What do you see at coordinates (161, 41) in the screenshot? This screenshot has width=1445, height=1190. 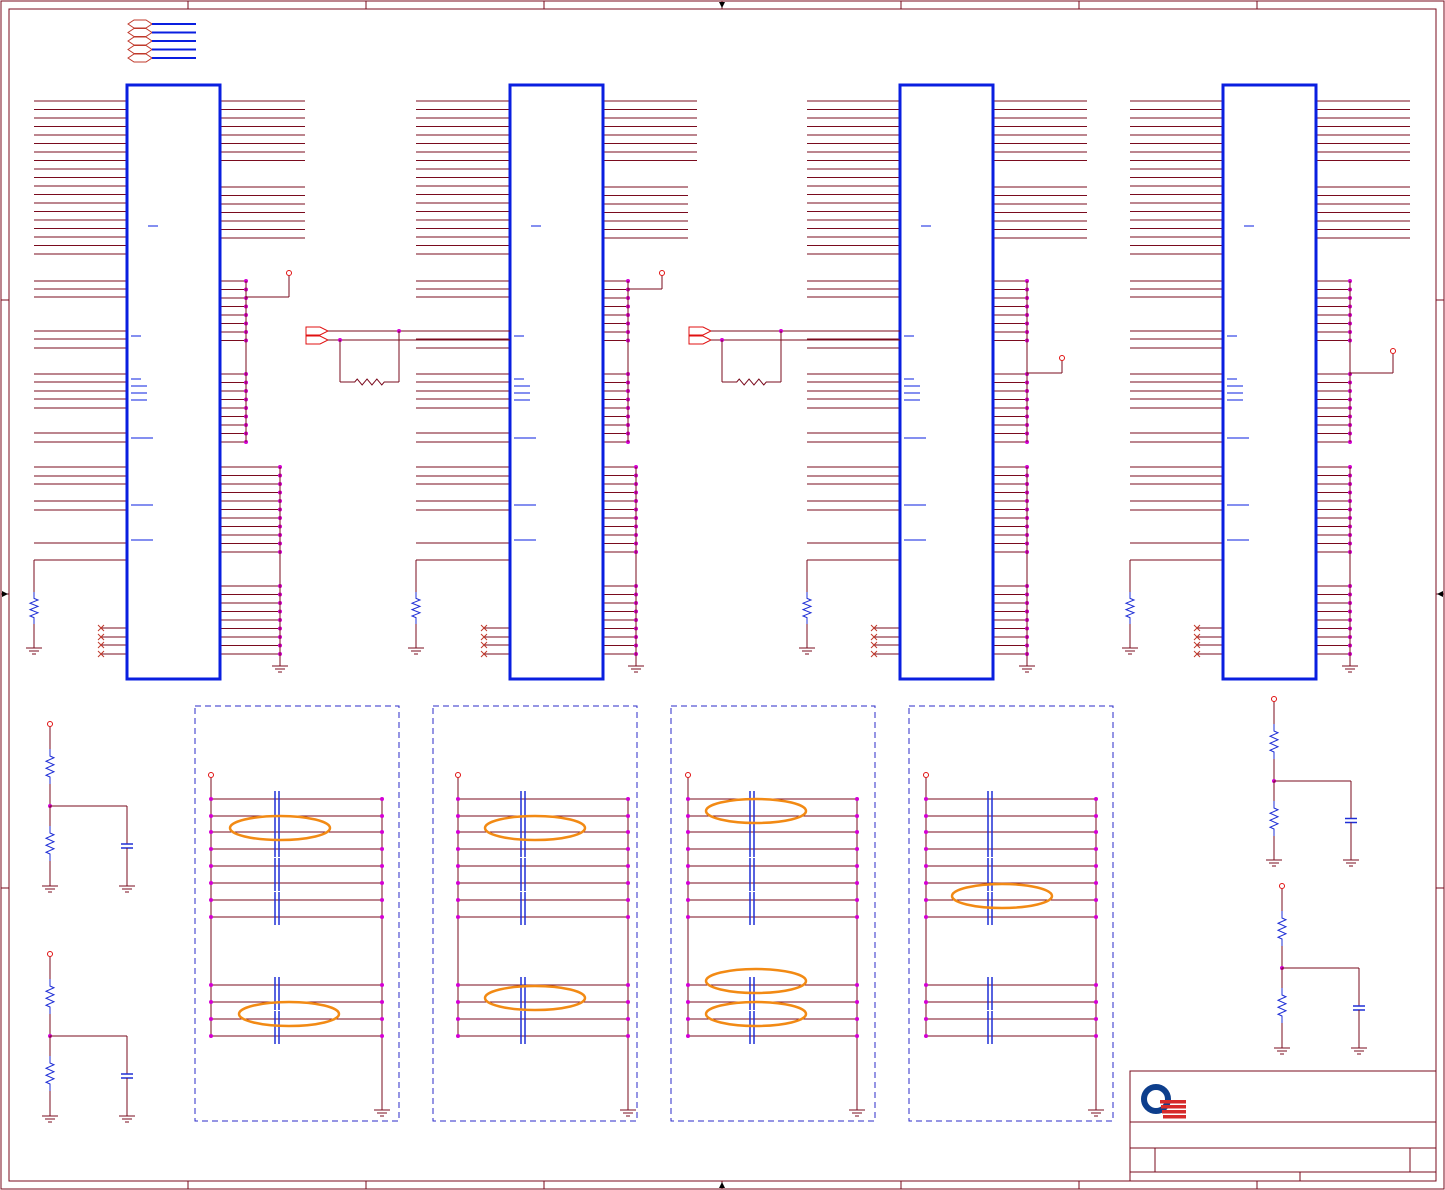 I see `offsheet-connectors` at bounding box center [161, 41].